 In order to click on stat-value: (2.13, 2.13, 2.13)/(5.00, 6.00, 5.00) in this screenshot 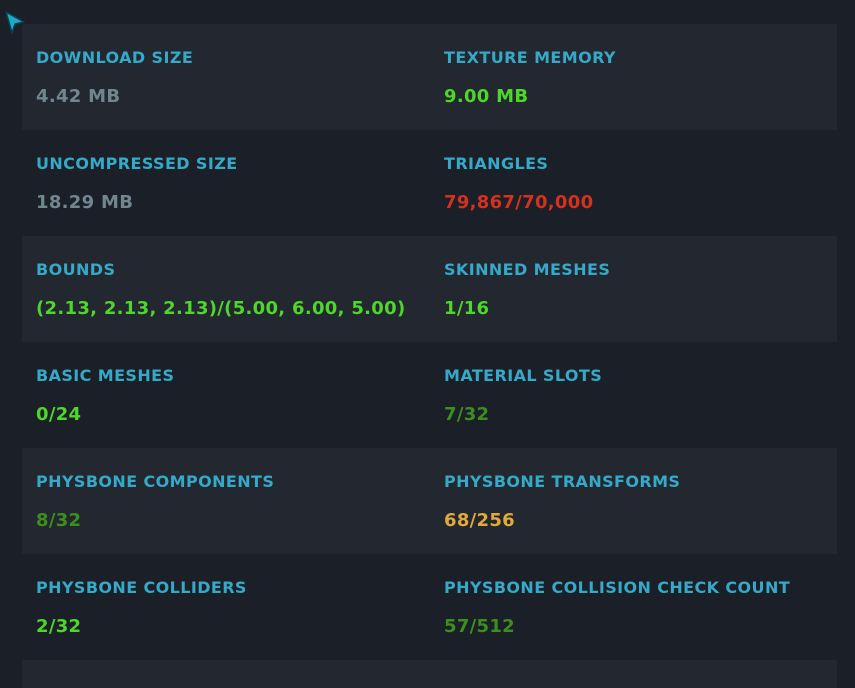, I will do `click(221, 308)`.